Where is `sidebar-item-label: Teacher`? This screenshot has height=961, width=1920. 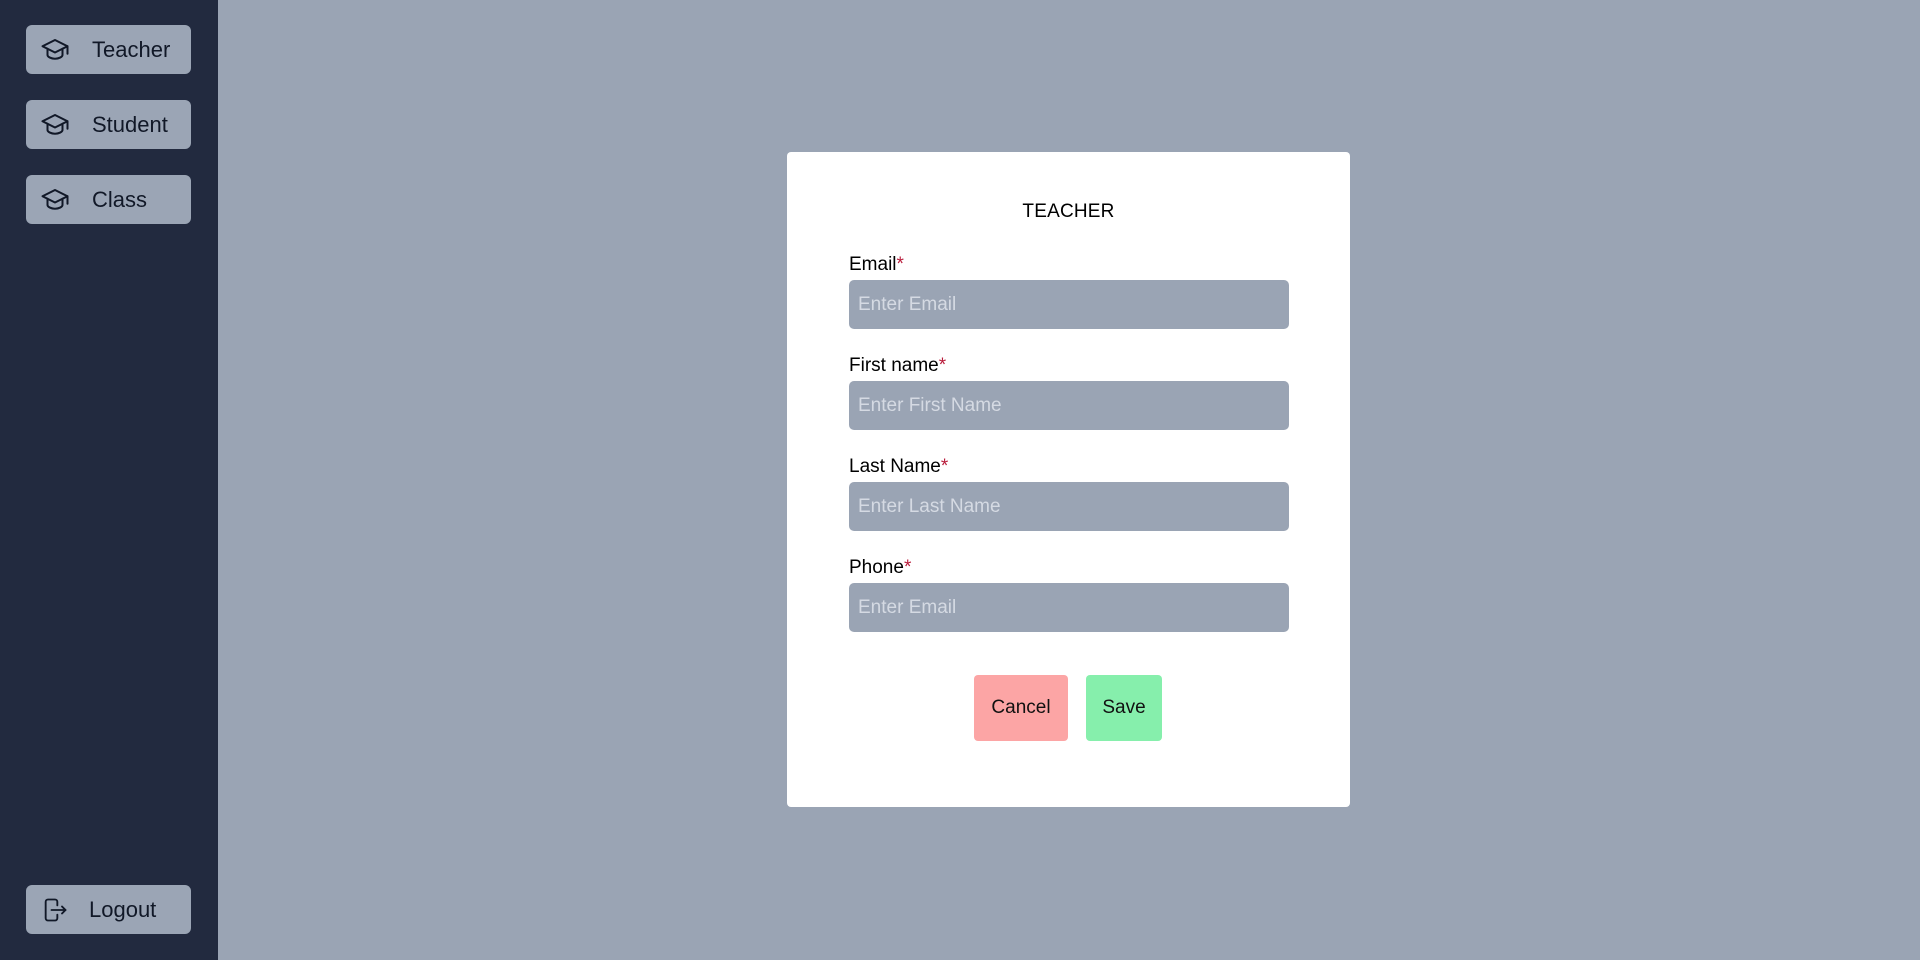
sidebar-item-label: Teacher is located at coordinates (131, 49).